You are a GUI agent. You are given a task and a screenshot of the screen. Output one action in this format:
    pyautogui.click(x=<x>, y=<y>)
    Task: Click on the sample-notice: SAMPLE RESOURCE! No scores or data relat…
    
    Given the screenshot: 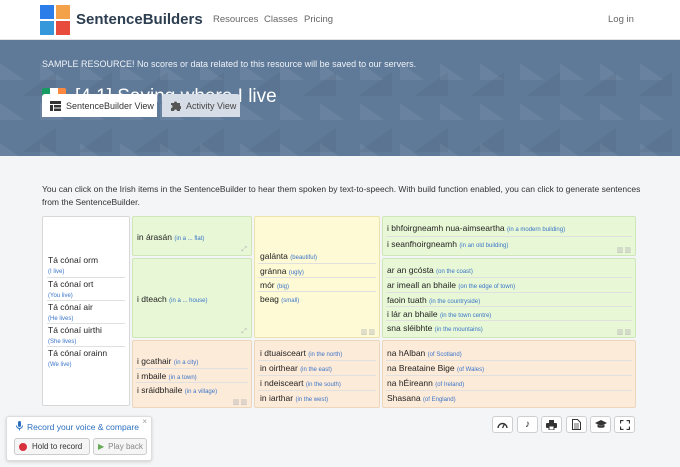 What is the action you would take?
    pyautogui.click(x=229, y=64)
    